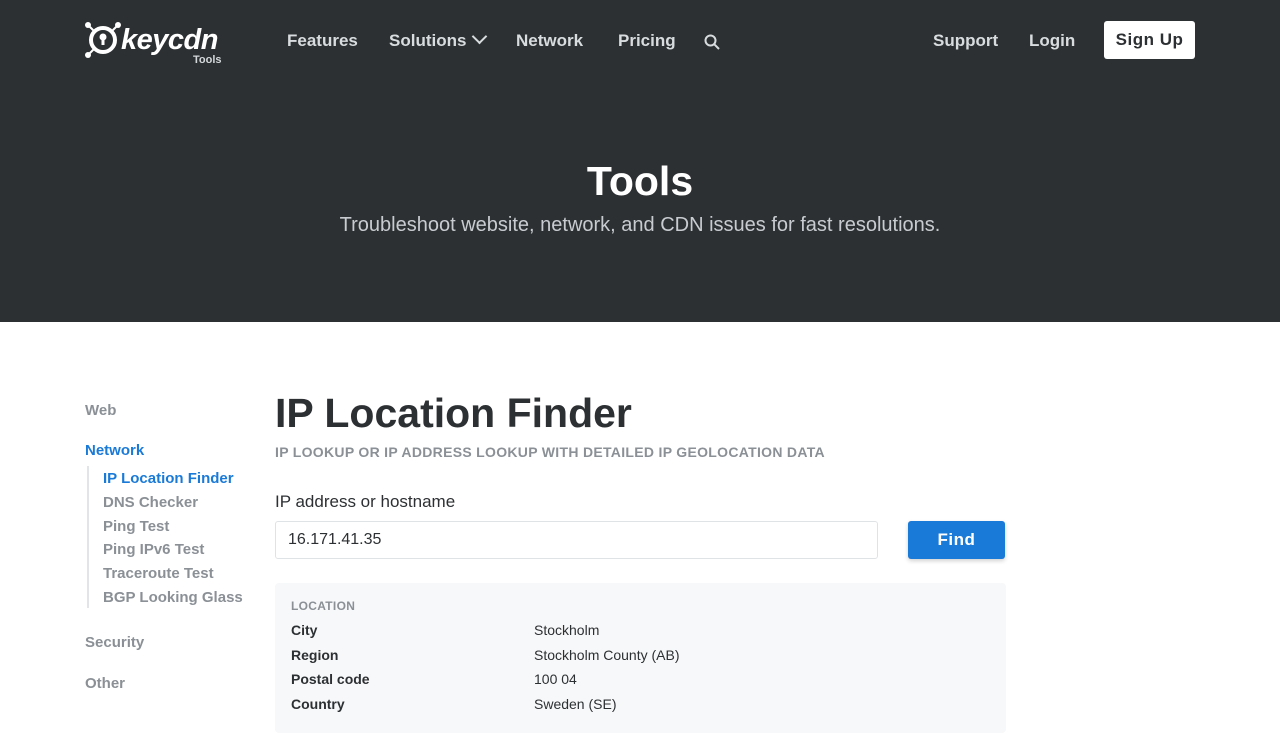  I want to click on nav-features: Features, so click(322, 41).